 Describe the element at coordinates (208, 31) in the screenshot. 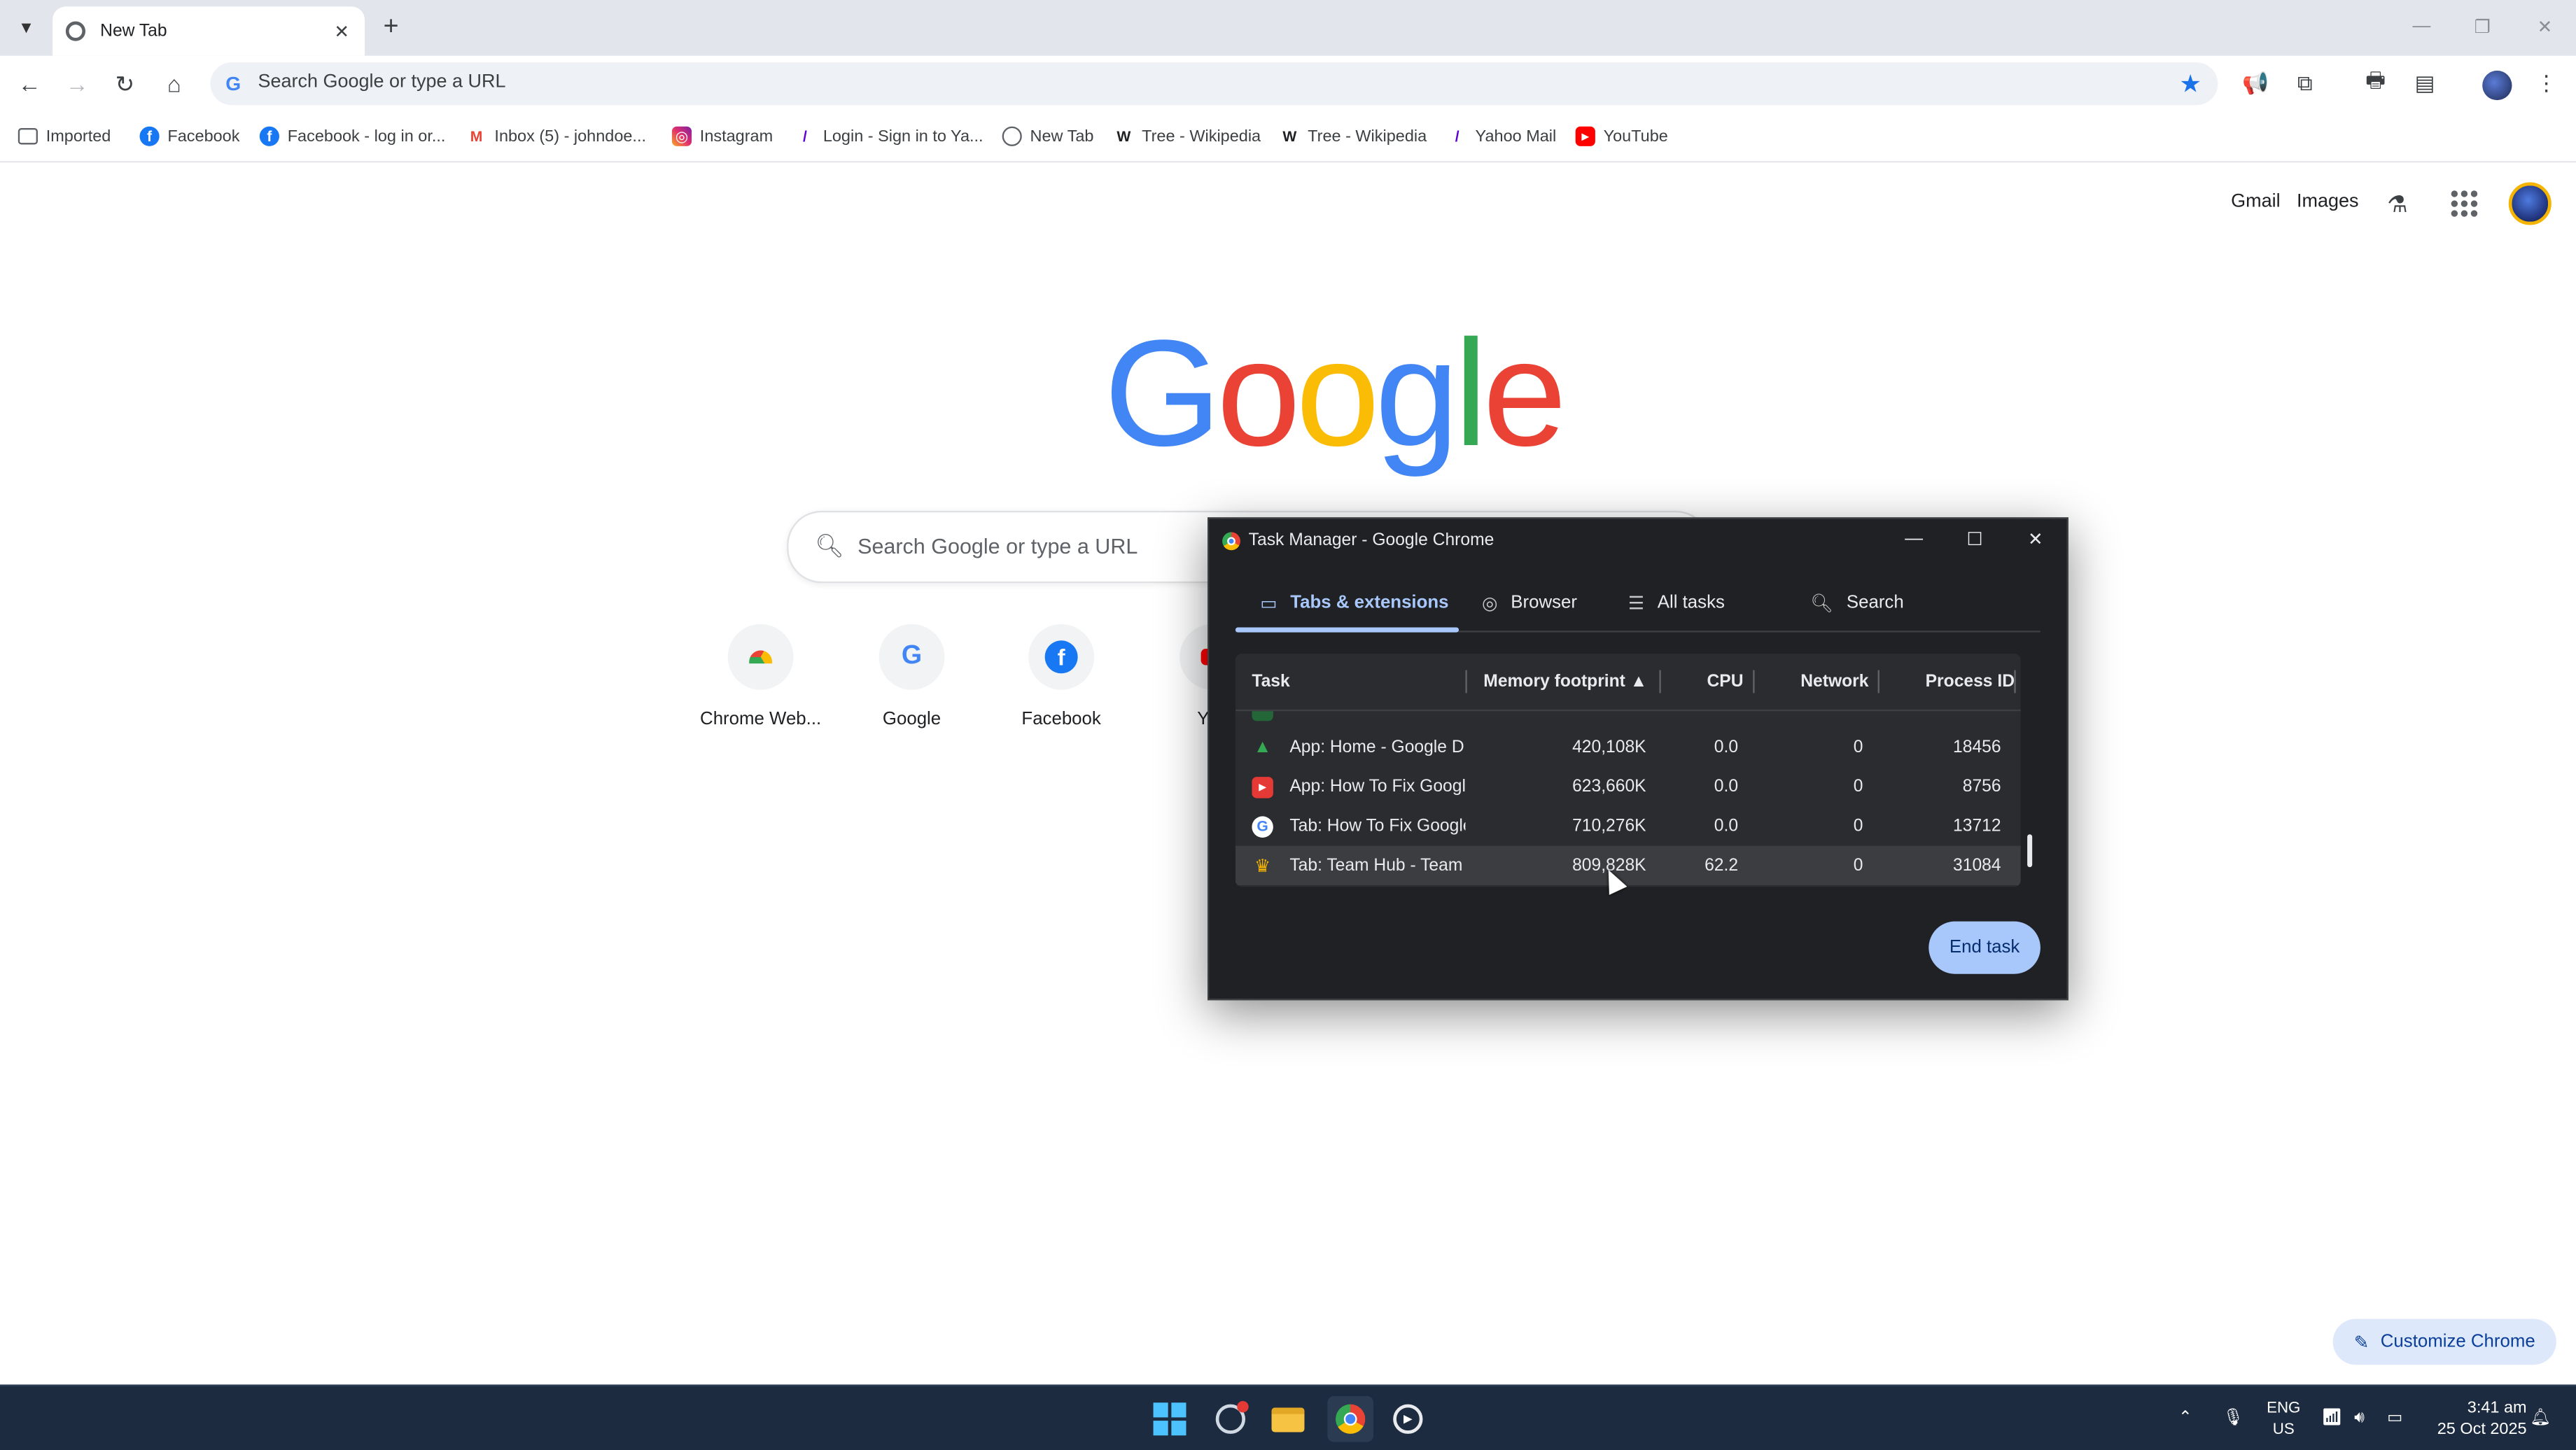

I see `tab-new-tab: New Tab ✕` at that location.